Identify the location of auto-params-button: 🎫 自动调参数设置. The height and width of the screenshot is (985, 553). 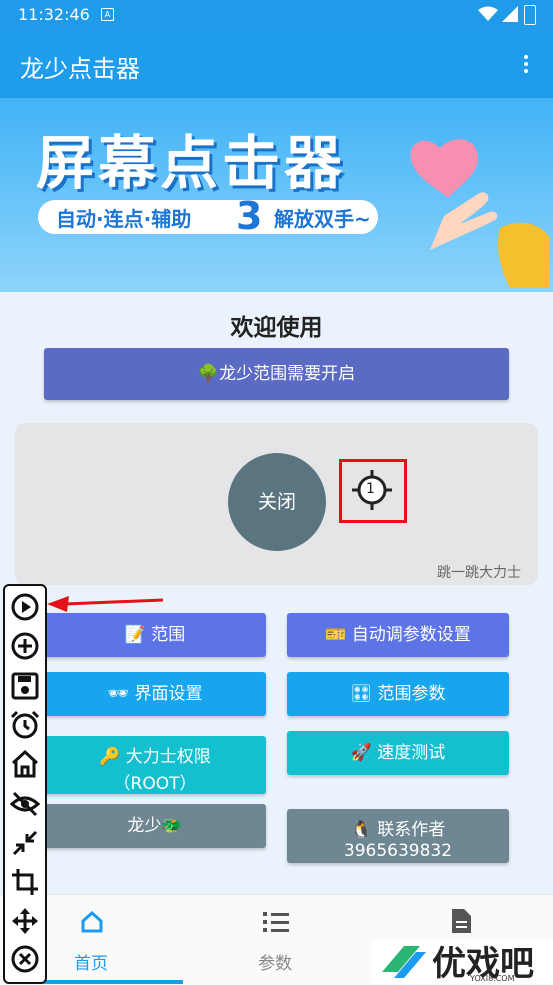
(398, 635).